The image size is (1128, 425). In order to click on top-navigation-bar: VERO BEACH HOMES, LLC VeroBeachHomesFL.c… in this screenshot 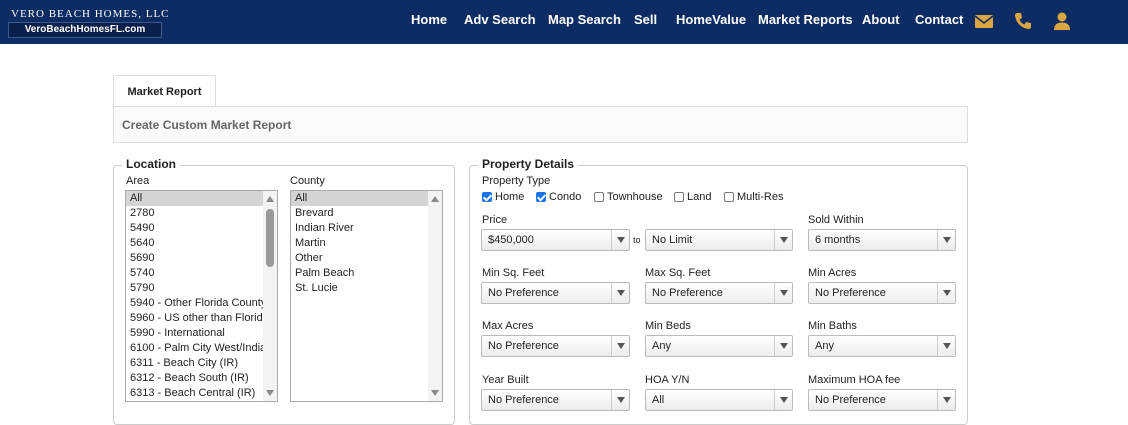, I will do `click(564, 22)`.